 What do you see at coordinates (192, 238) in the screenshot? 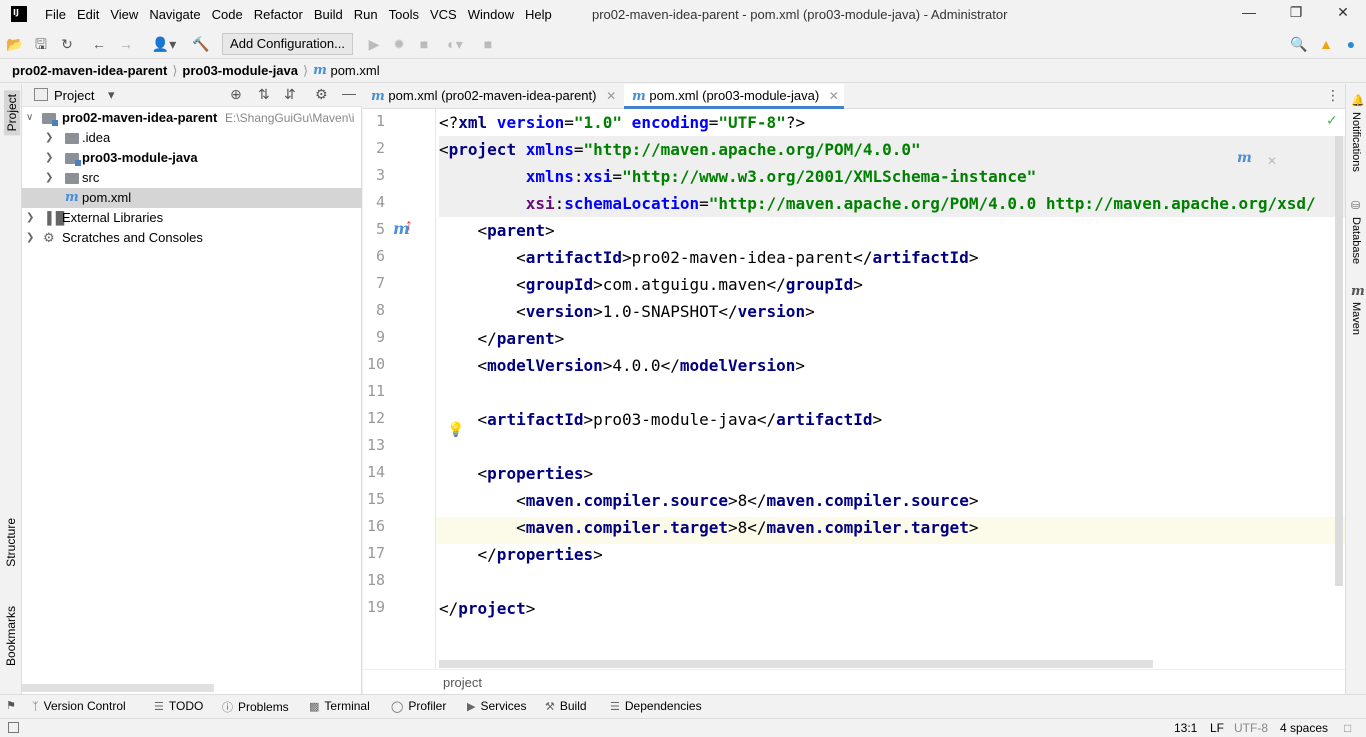
I see `tree-item-scratches: ❯ ⚙ Scratches and Consoles` at bounding box center [192, 238].